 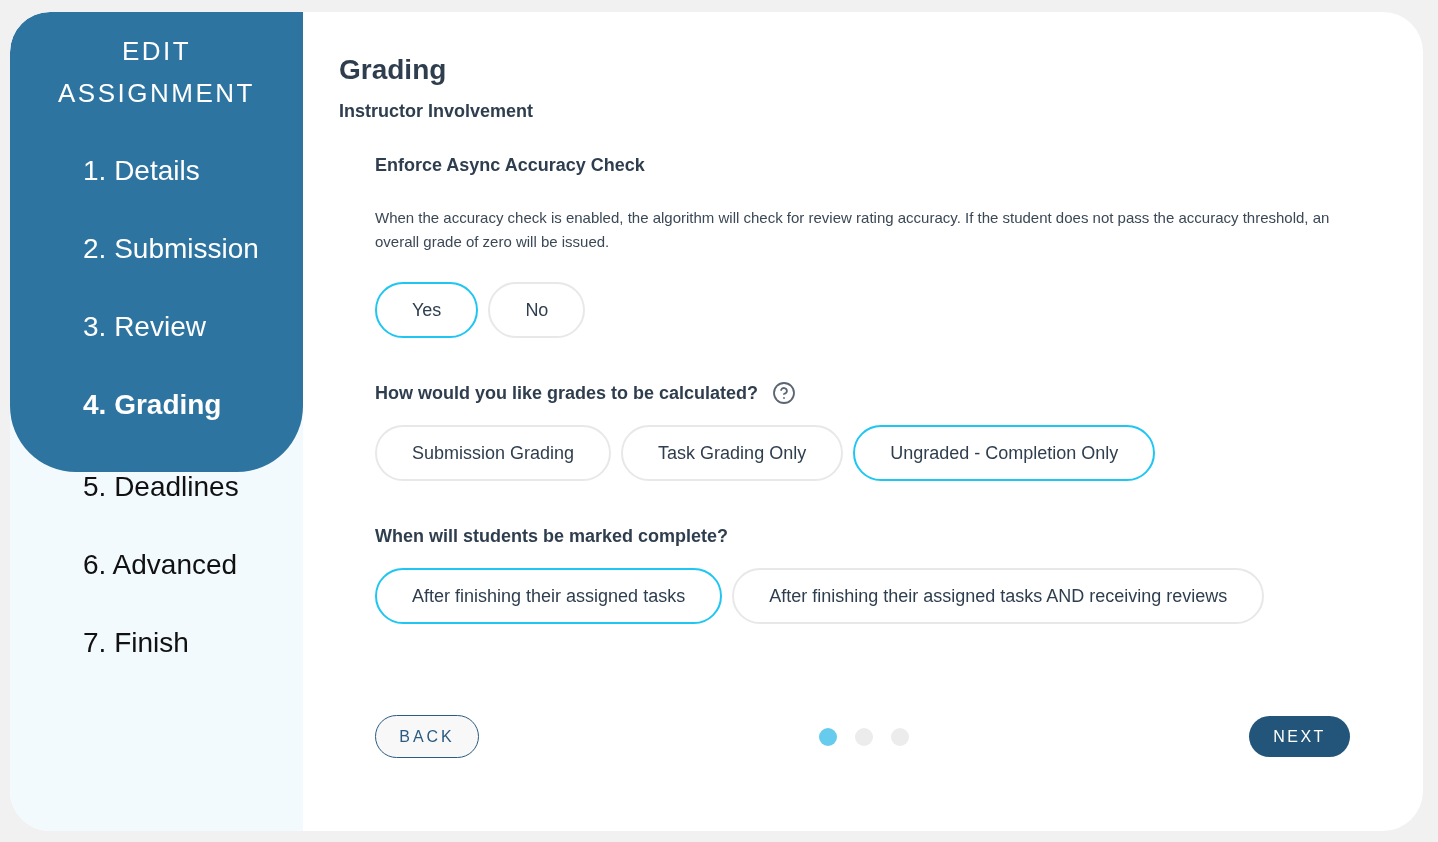 I want to click on step-item: 3. Review, so click(x=144, y=327).